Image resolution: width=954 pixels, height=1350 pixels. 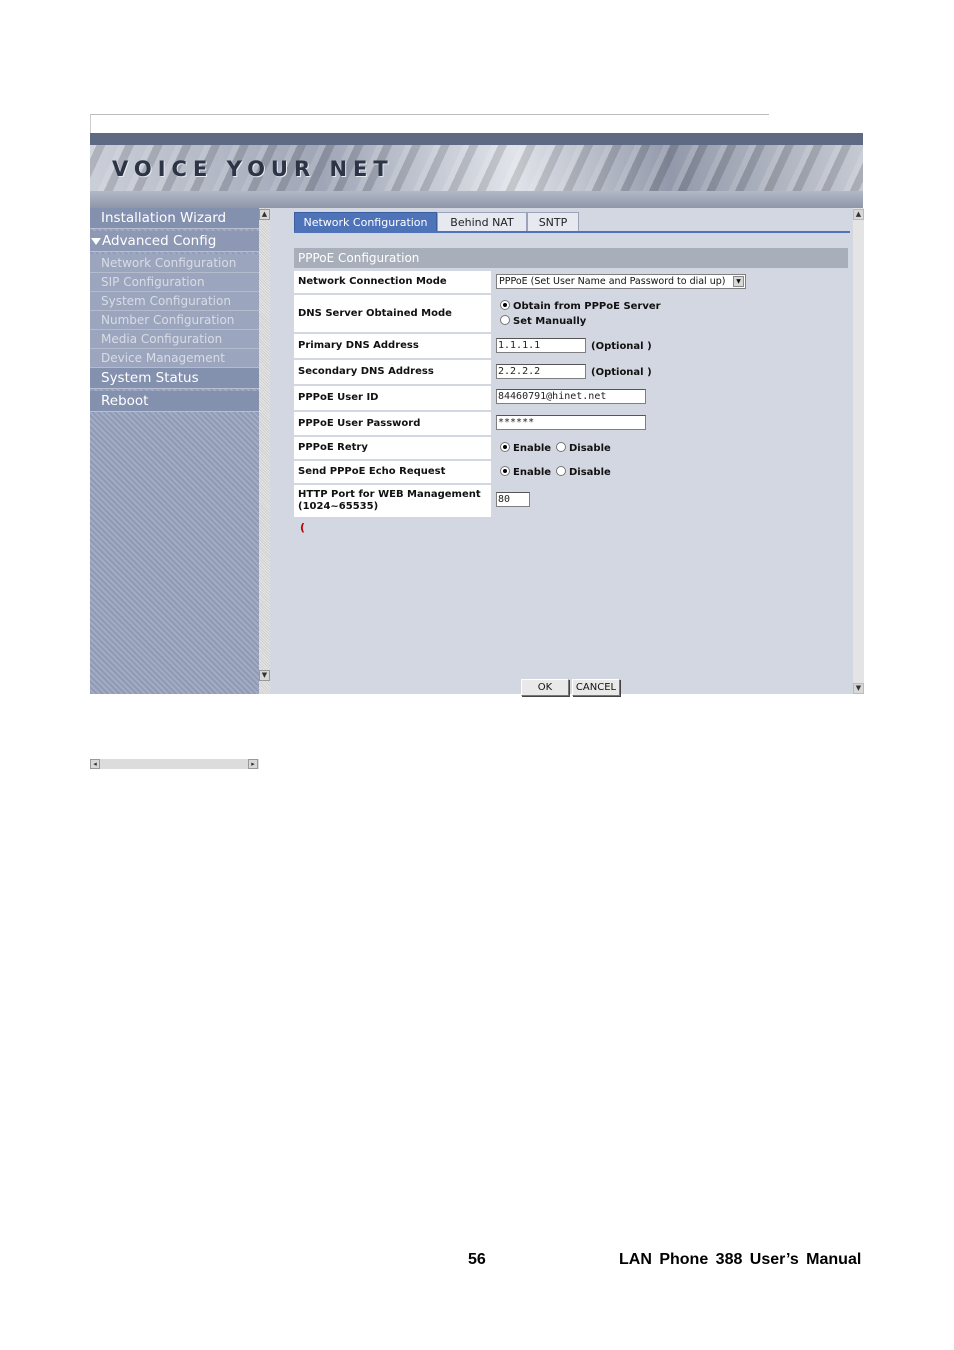 I want to click on radio-echo-enable: Enable, so click(x=525, y=472).